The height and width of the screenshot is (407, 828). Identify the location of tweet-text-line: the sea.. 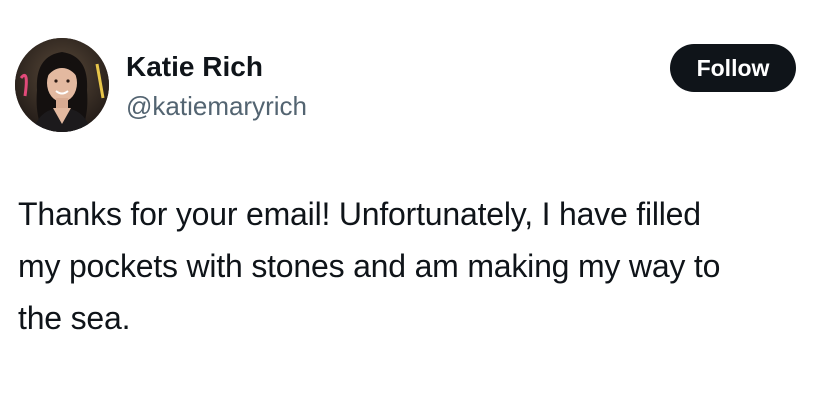
(74, 318).